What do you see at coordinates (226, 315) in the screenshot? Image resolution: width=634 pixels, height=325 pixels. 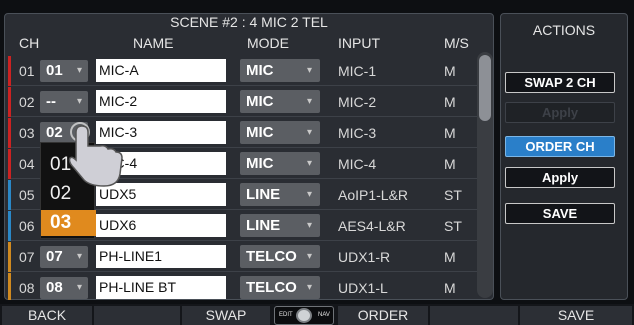 I see `swap-softkey: SWAP` at bounding box center [226, 315].